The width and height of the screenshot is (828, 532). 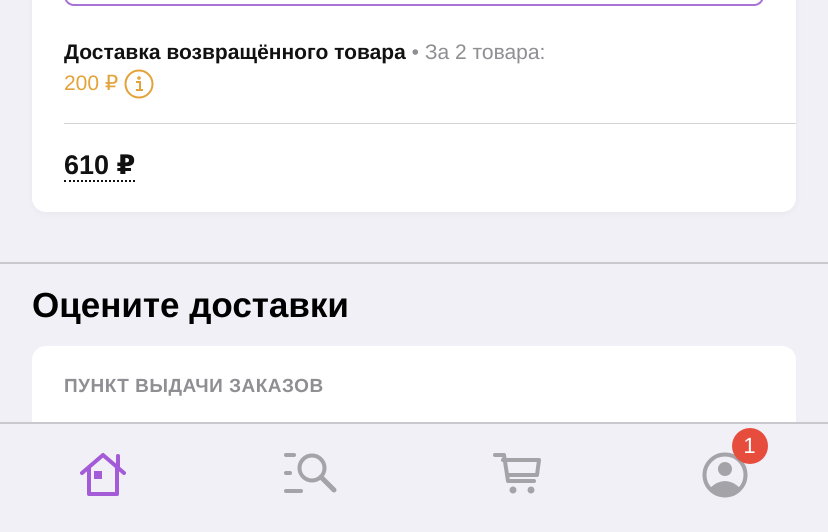 What do you see at coordinates (430, 68) in the screenshot?
I see `return-delivery-text: Доставка возвращённого товара • За 2 товара: 200 ₽` at bounding box center [430, 68].